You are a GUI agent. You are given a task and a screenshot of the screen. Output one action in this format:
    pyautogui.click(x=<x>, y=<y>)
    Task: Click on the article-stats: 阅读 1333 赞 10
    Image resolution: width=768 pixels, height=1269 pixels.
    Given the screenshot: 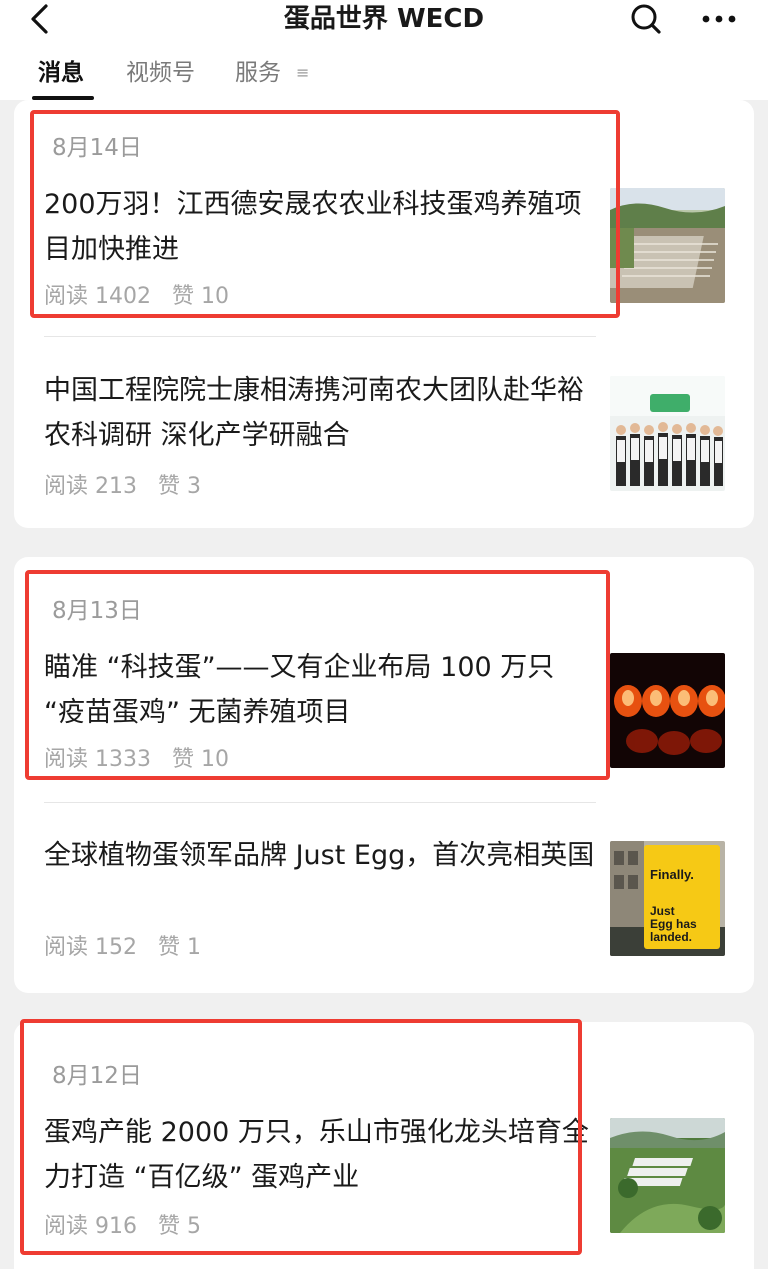 What is the action you would take?
    pyautogui.click(x=136, y=757)
    